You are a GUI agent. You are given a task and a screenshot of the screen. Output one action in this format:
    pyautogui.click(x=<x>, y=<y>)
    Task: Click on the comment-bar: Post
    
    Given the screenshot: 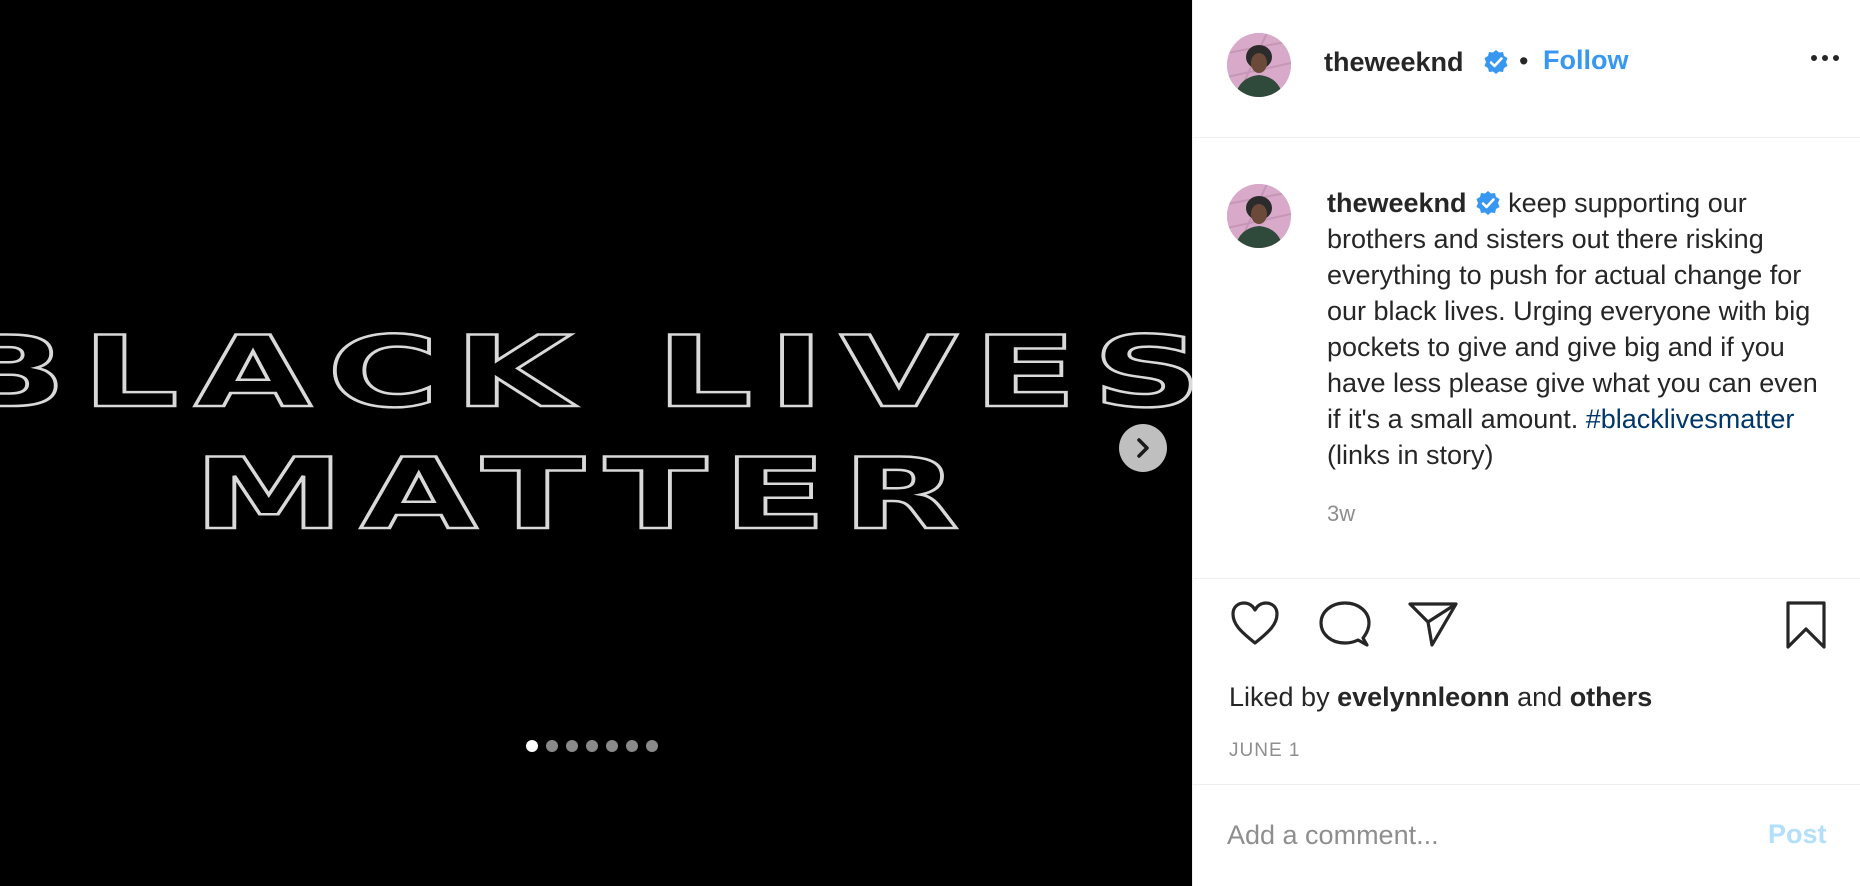 What is the action you would take?
    pyautogui.click(x=1526, y=835)
    